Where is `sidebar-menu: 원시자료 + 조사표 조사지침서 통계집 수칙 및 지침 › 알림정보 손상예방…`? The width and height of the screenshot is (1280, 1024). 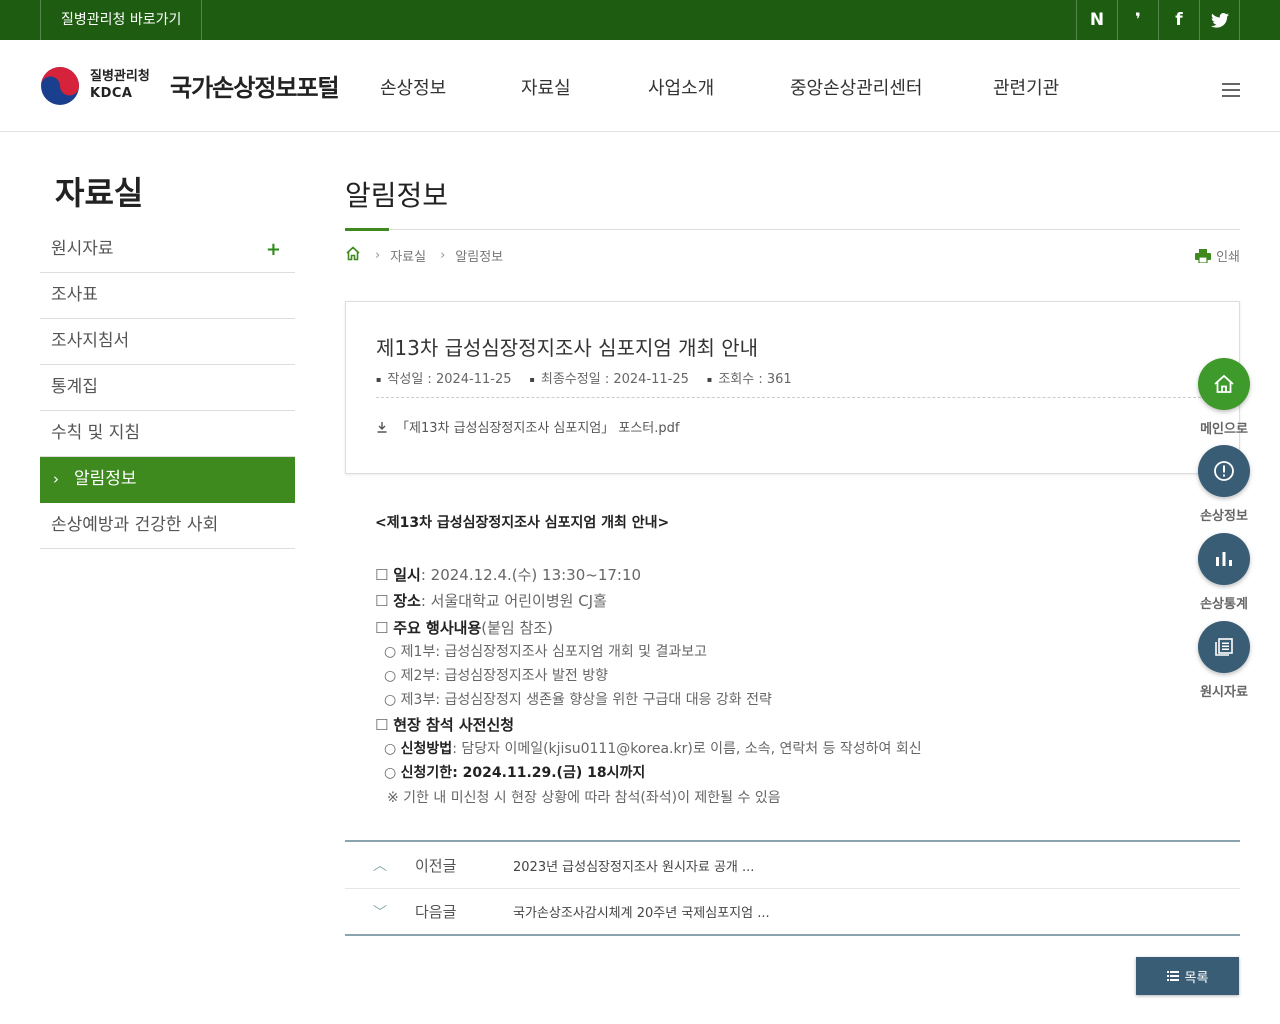 sidebar-menu: 원시자료 + 조사표 조사지침서 통계집 수칙 및 지침 › 알림정보 손상예방… is located at coordinates (167, 388).